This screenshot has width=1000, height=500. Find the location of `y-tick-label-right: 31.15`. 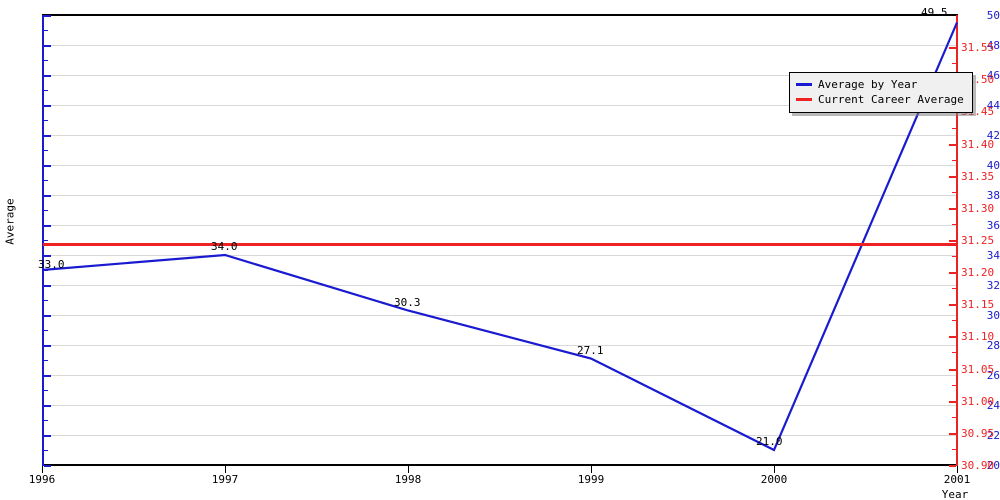

y-tick-label-right: 31.15 is located at coordinates (978, 304).